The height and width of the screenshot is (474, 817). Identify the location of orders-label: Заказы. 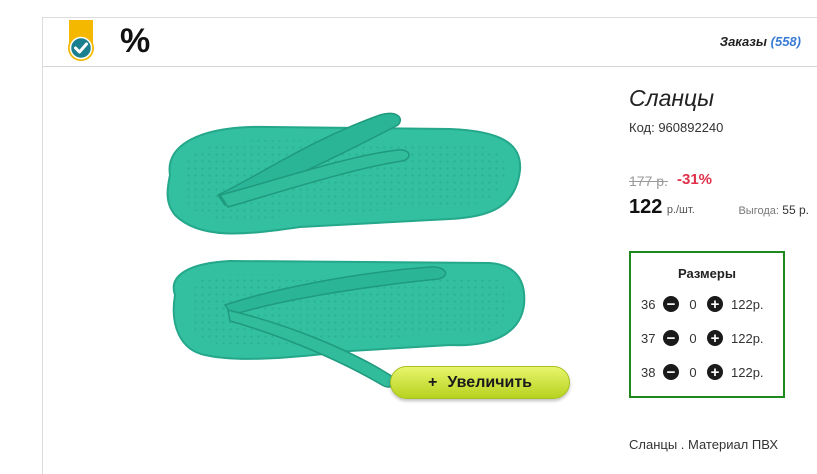
(743, 41).